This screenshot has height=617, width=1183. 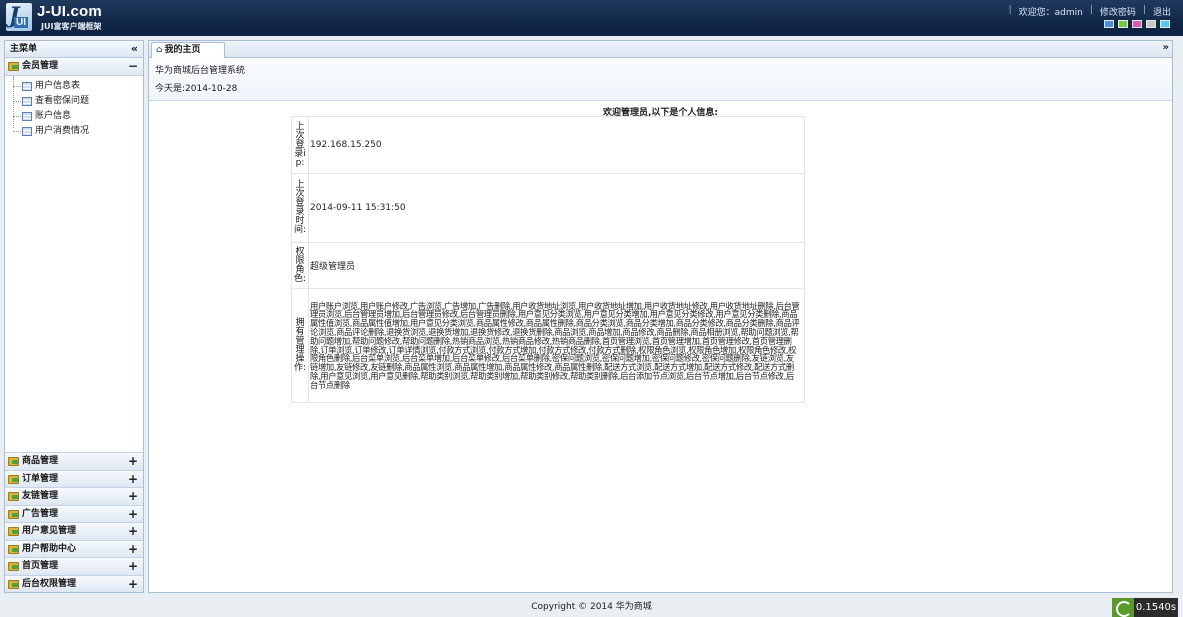 I want to click on table-row: 上次登录ip: 192.168.15.250, so click(x=547, y=145).